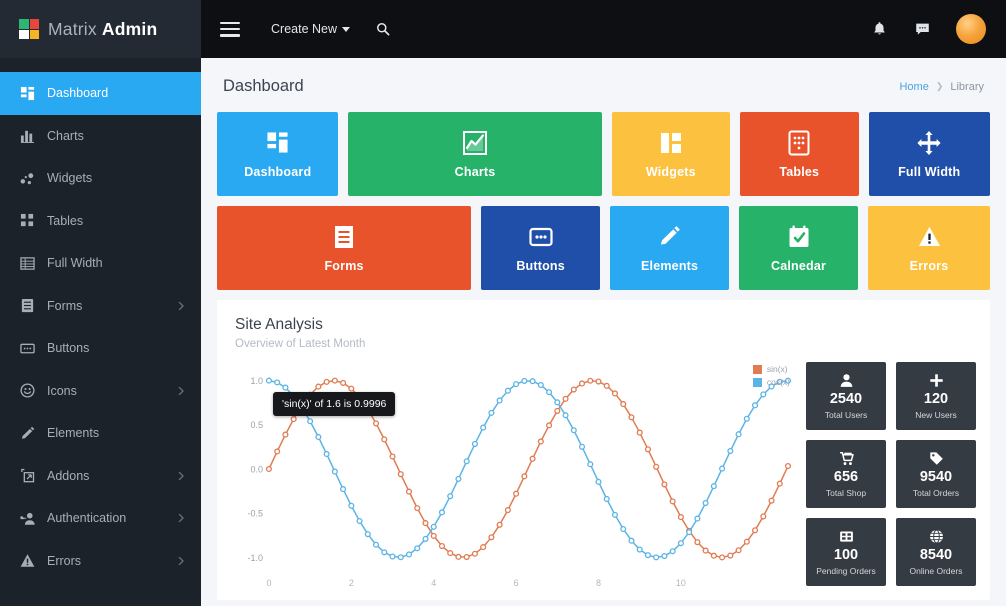  Describe the element at coordinates (879, 29) in the screenshot. I see `bell-icon` at that location.